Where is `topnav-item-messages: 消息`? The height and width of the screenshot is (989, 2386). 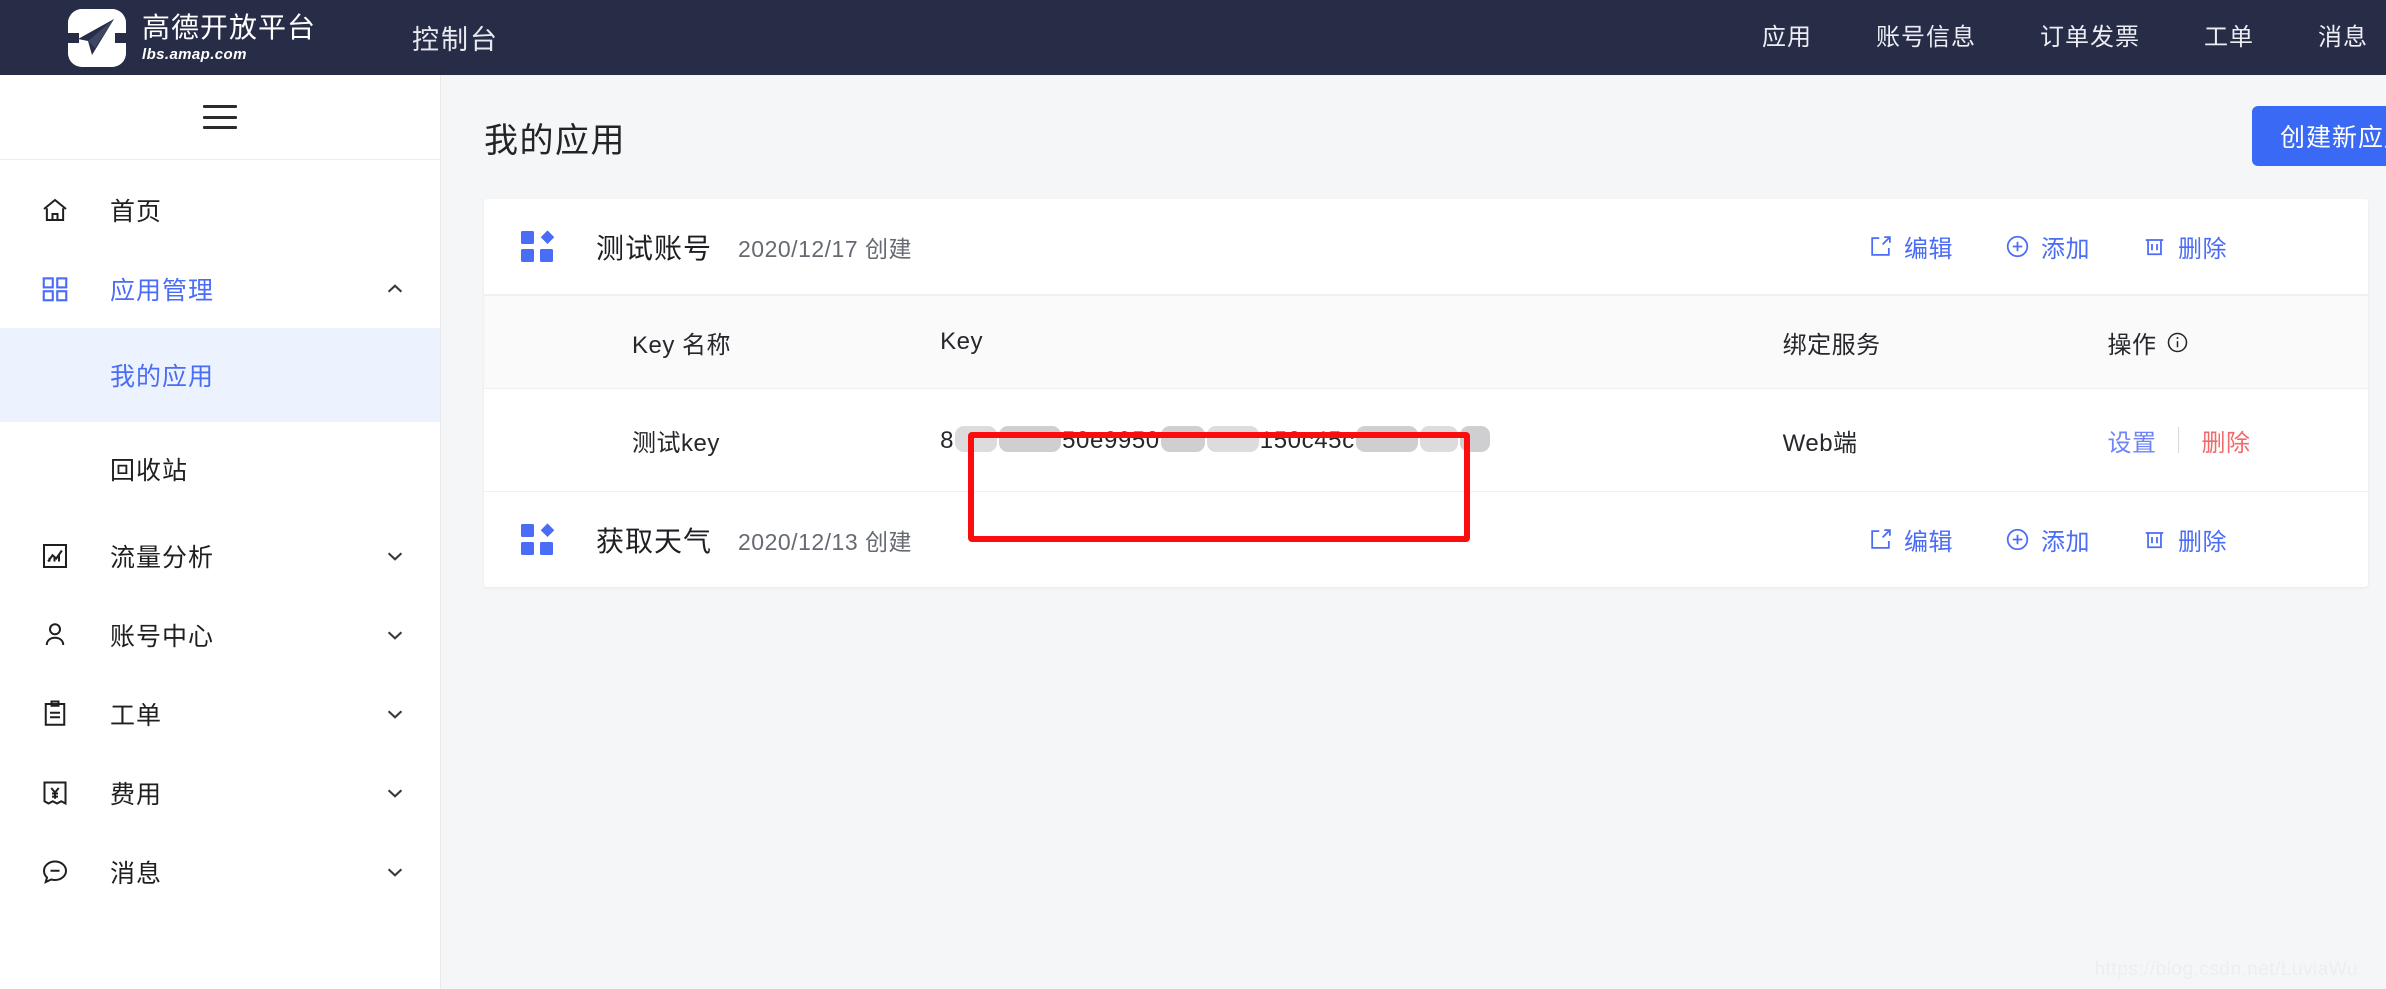
topnav-item-messages: 消息 is located at coordinates (2327, 37).